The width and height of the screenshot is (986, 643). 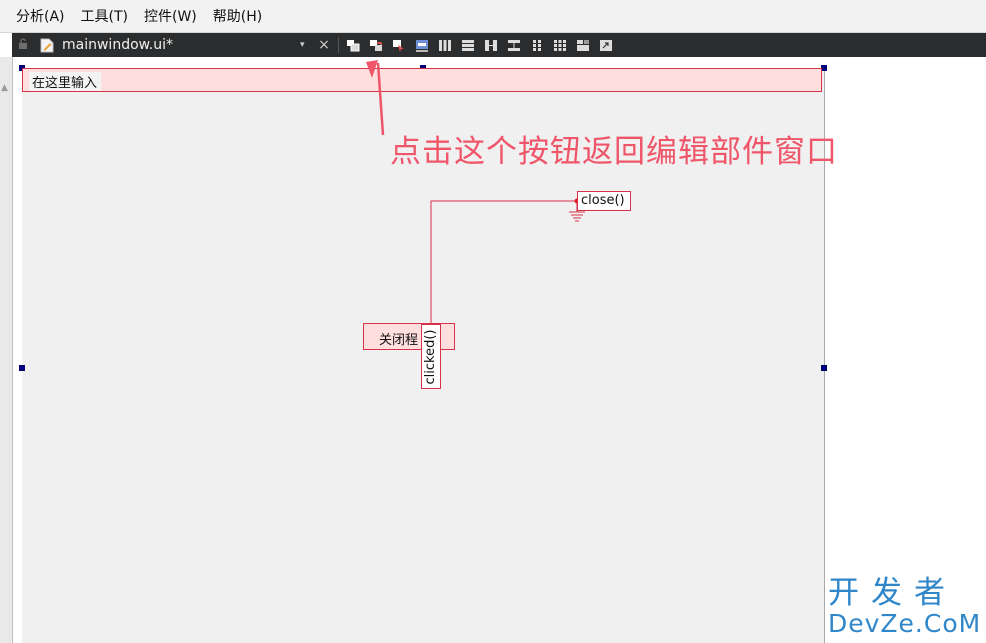 I want to click on edit-buddies-icon, so click(x=399, y=45).